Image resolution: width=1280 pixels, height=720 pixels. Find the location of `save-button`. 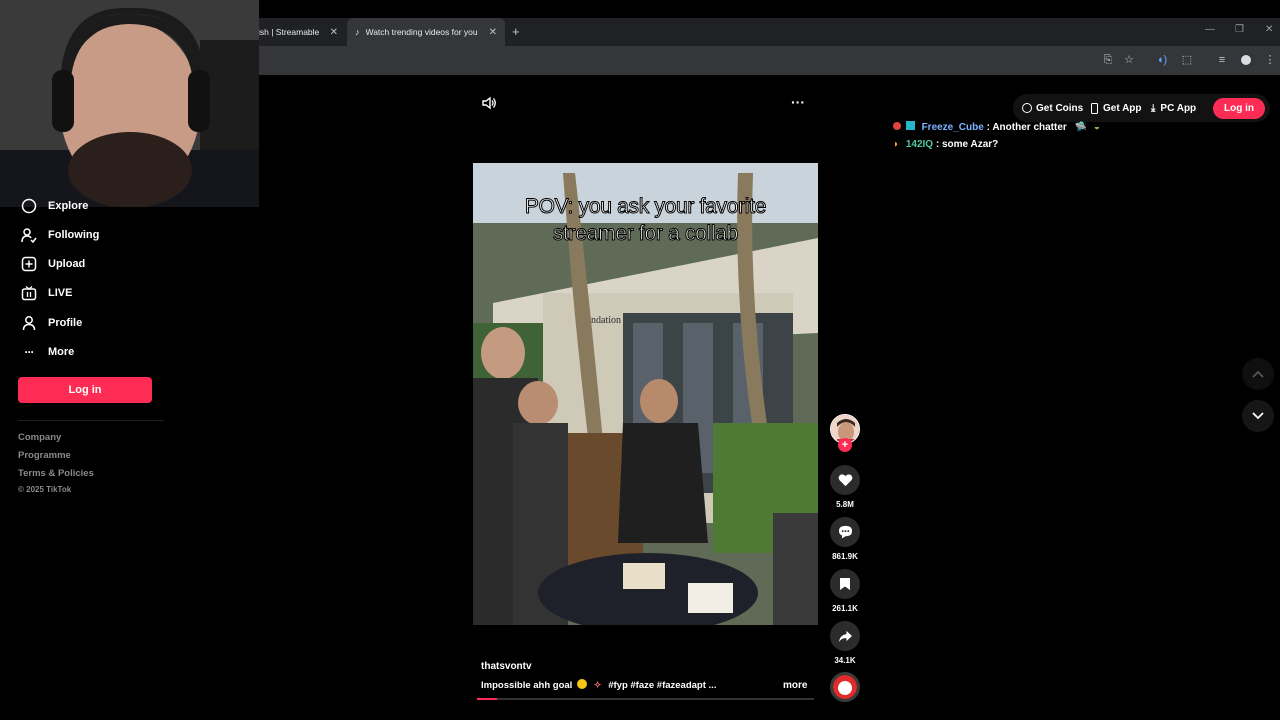

save-button is located at coordinates (845, 584).